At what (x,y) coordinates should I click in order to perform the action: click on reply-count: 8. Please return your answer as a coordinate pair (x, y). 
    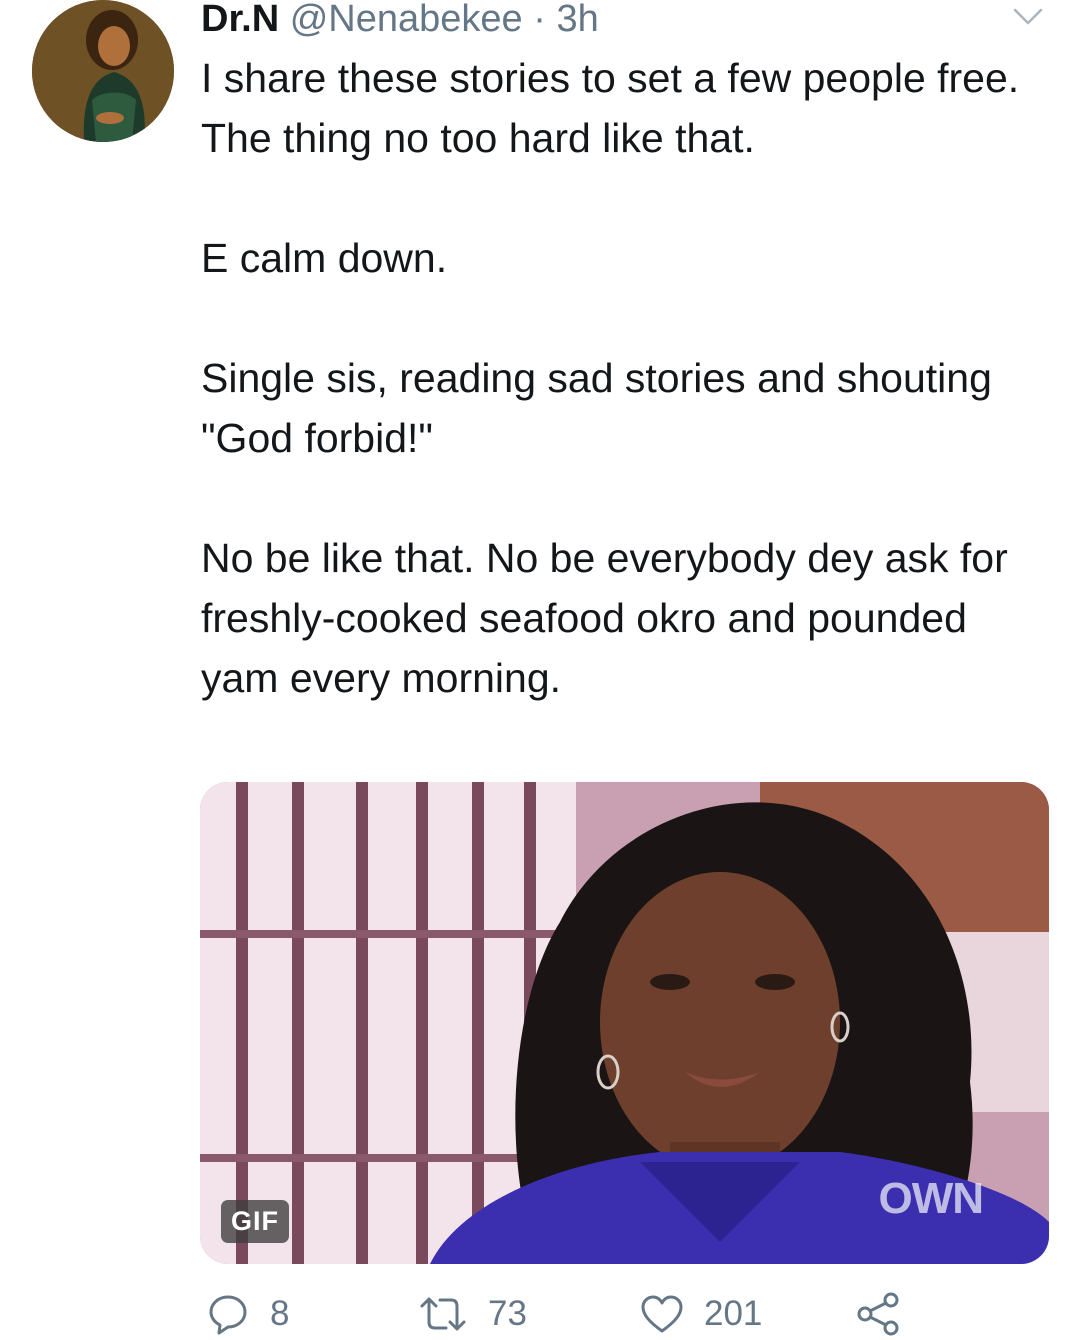
    Looking at the image, I should click on (280, 1313).